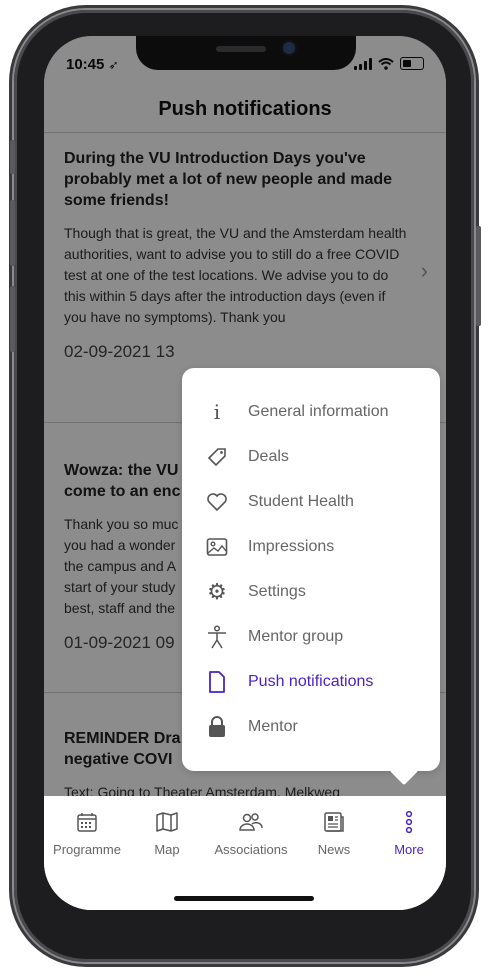 The height and width of the screenshot is (976, 491). What do you see at coordinates (311, 637) in the screenshot?
I see `menu-item-mentor-group: Mentor group` at bounding box center [311, 637].